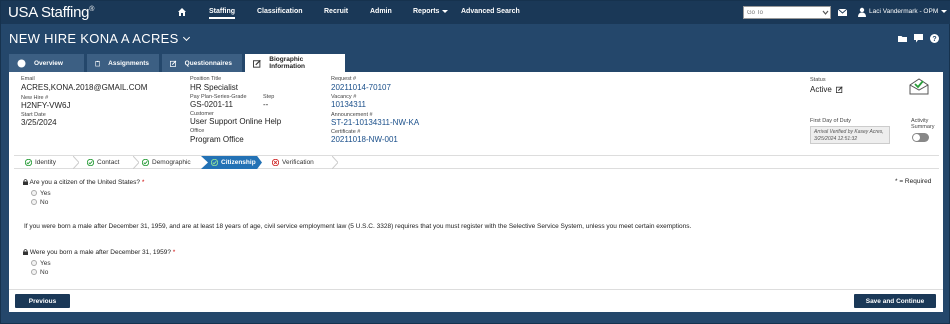 The height and width of the screenshot is (324, 950). What do you see at coordinates (862, 12) in the screenshot?
I see `user-icon` at bounding box center [862, 12].